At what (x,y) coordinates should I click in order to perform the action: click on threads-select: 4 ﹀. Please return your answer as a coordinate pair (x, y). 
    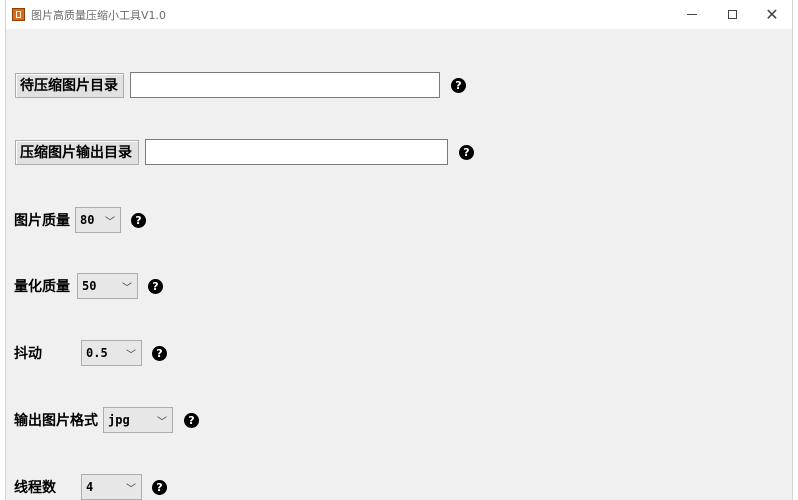
    Looking at the image, I should click on (111, 487).